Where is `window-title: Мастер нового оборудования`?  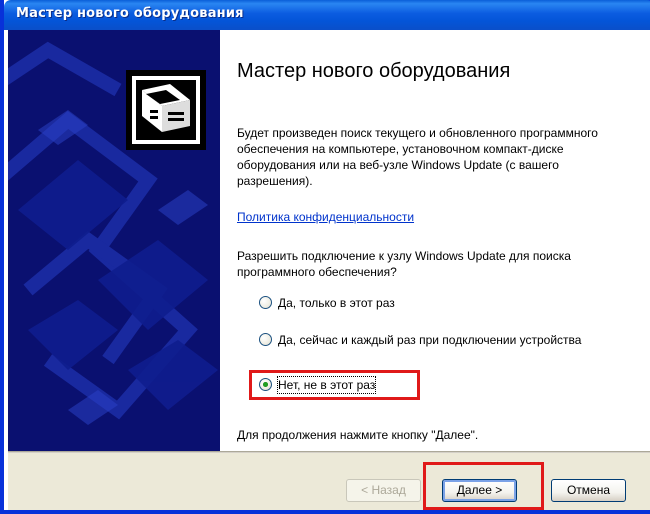
window-title: Мастер нового оборудования is located at coordinates (130, 13).